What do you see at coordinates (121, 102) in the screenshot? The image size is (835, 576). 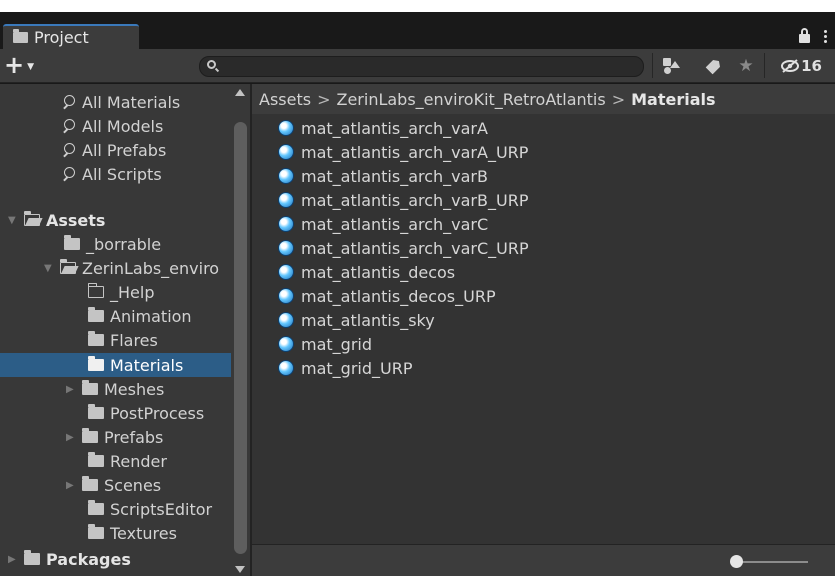 I see `favorite-all-materials: All Materials` at bounding box center [121, 102].